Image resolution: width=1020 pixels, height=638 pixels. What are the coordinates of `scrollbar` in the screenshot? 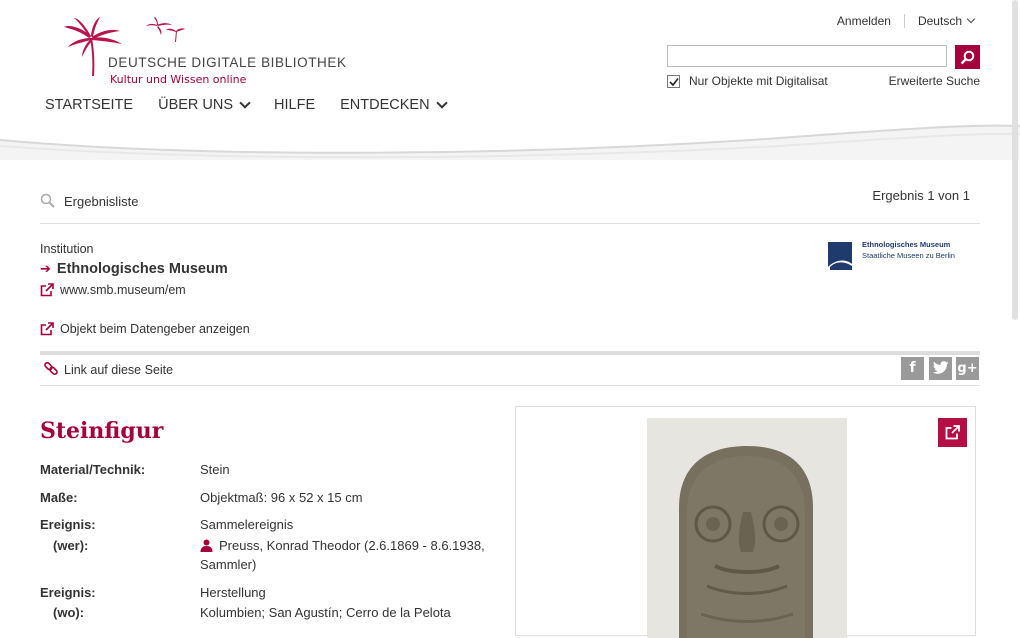 It's located at (1015, 160).